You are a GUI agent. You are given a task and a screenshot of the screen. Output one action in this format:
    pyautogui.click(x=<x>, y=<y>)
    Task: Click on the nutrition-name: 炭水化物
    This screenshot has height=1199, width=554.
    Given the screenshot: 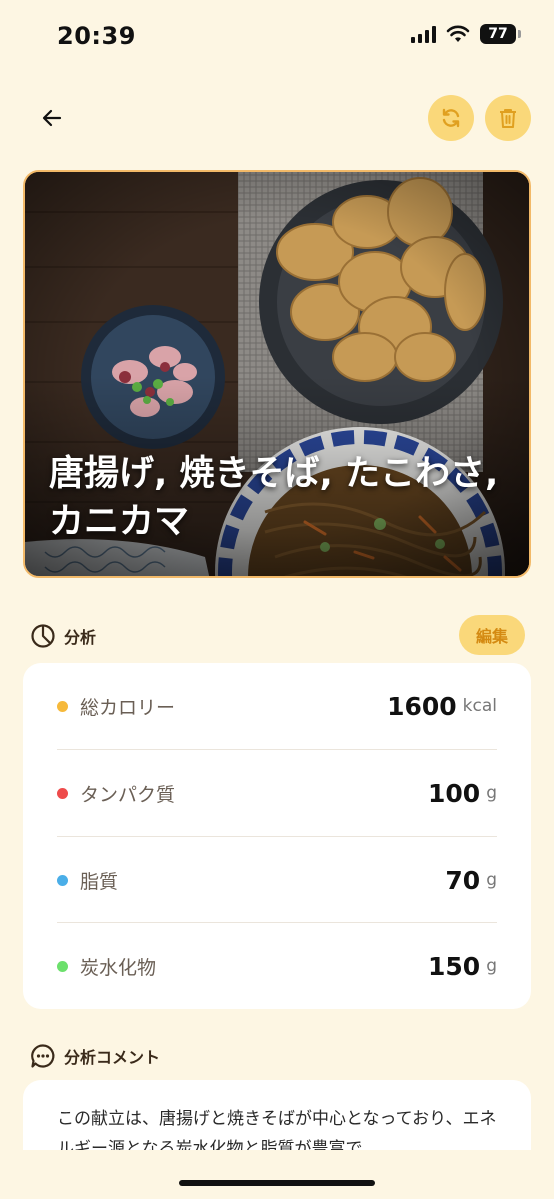 What is the action you would take?
    pyautogui.click(x=118, y=967)
    